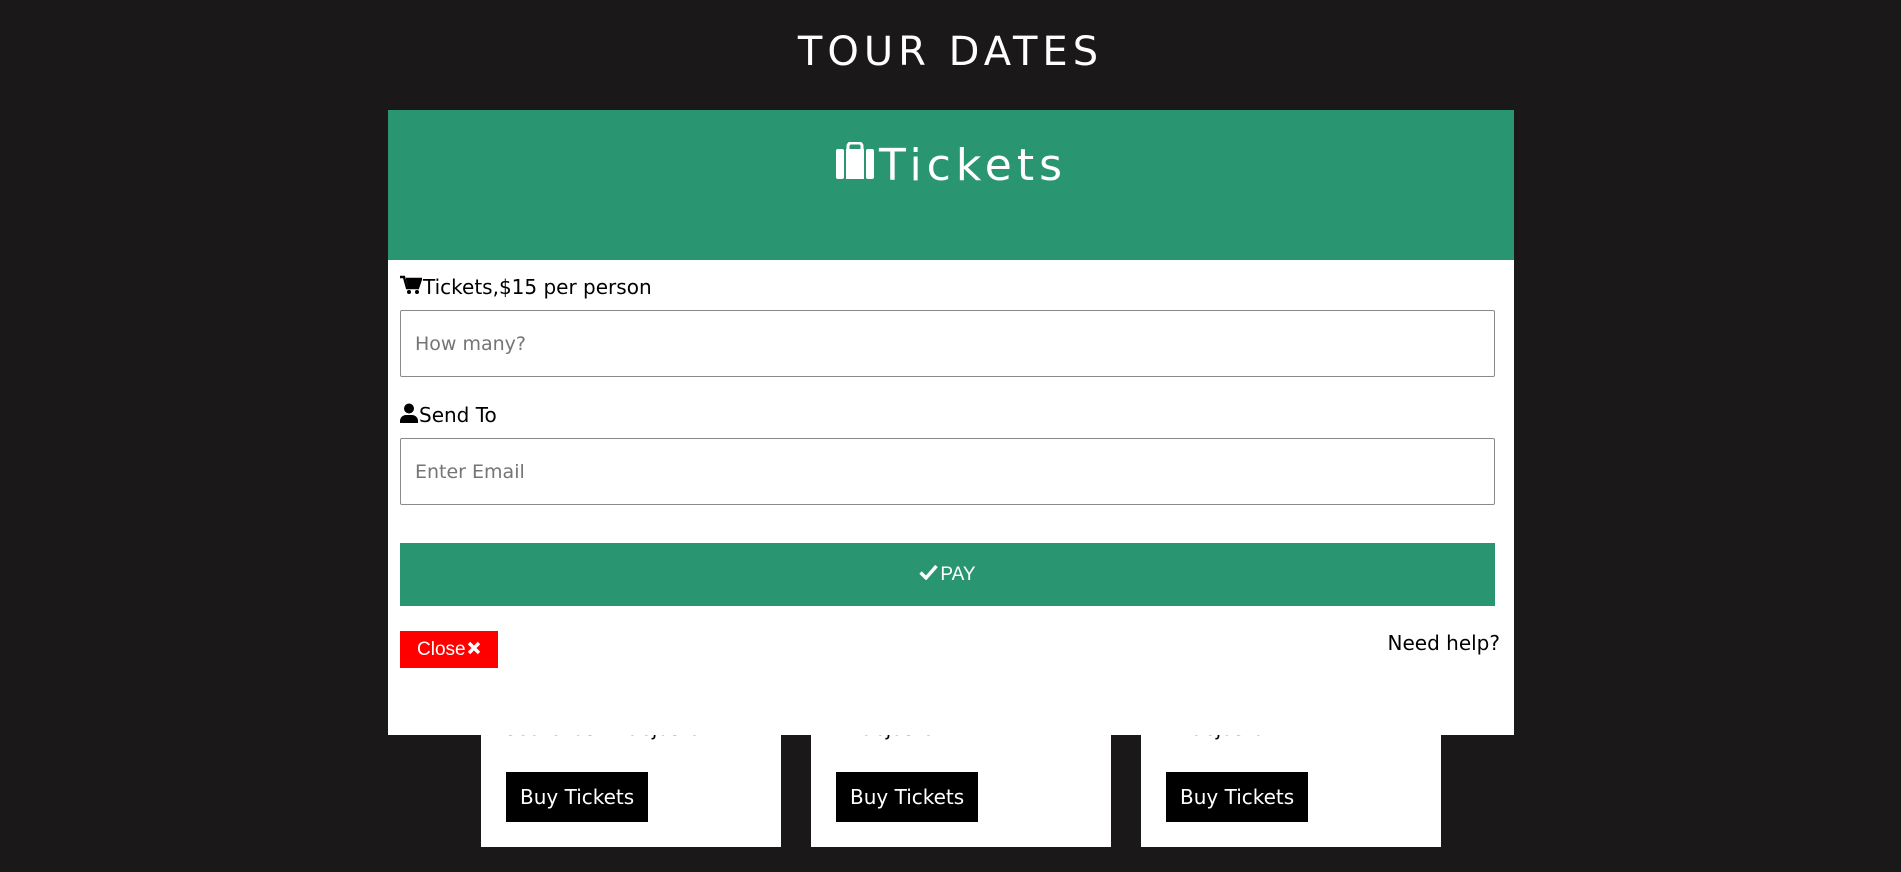  What do you see at coordinates (947, 343) in the screenshot?
I see `ticket-quantity-input` at bounding box center [947, 343].